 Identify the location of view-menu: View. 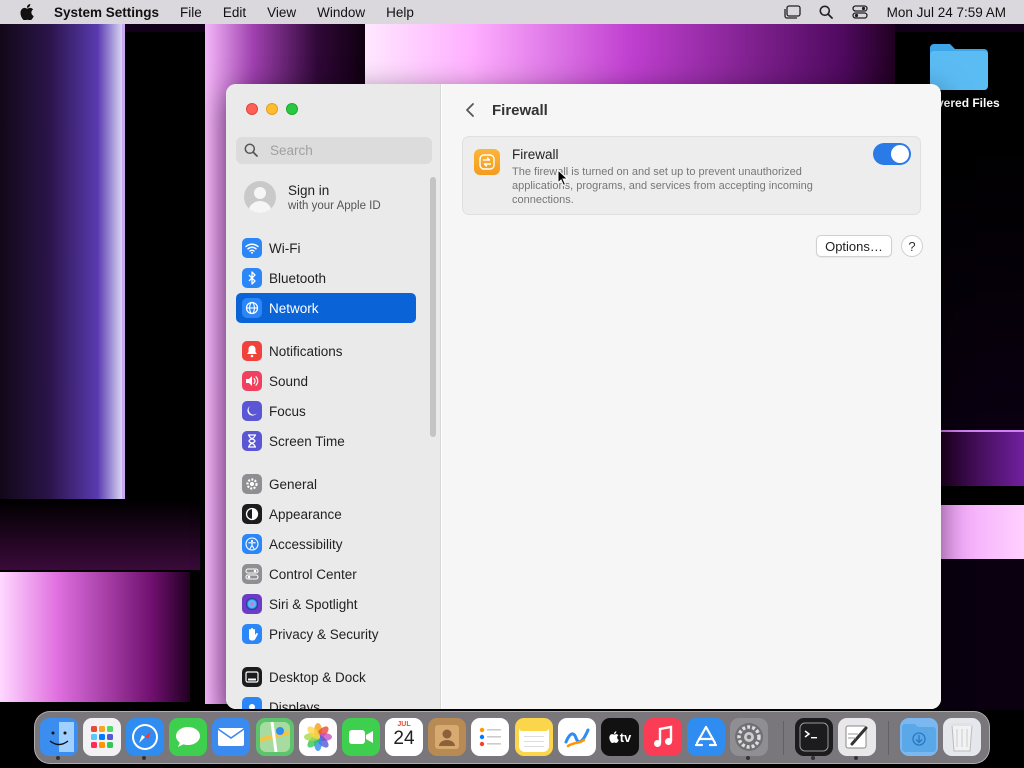
(281, 12).